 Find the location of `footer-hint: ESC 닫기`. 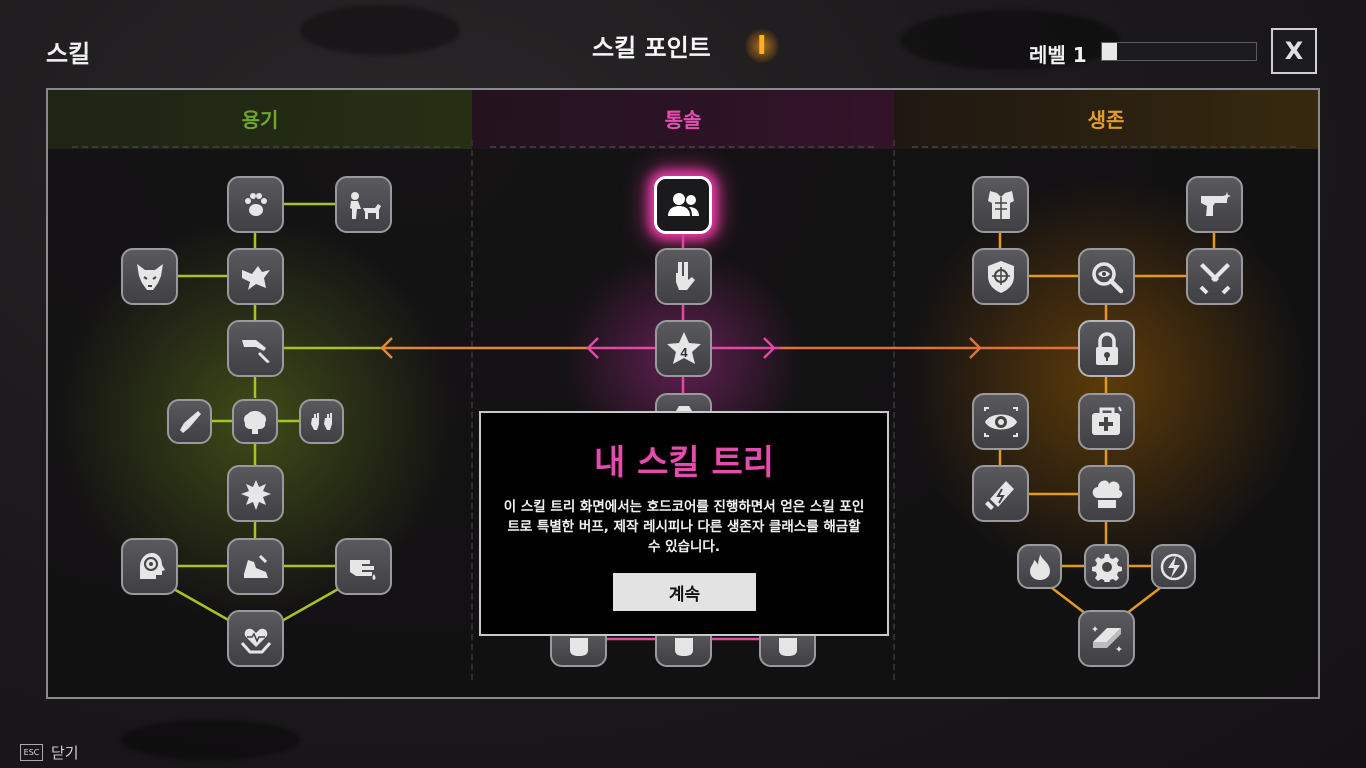

footer-hint: ESC 닫기 is located at coordinates (49, 752).